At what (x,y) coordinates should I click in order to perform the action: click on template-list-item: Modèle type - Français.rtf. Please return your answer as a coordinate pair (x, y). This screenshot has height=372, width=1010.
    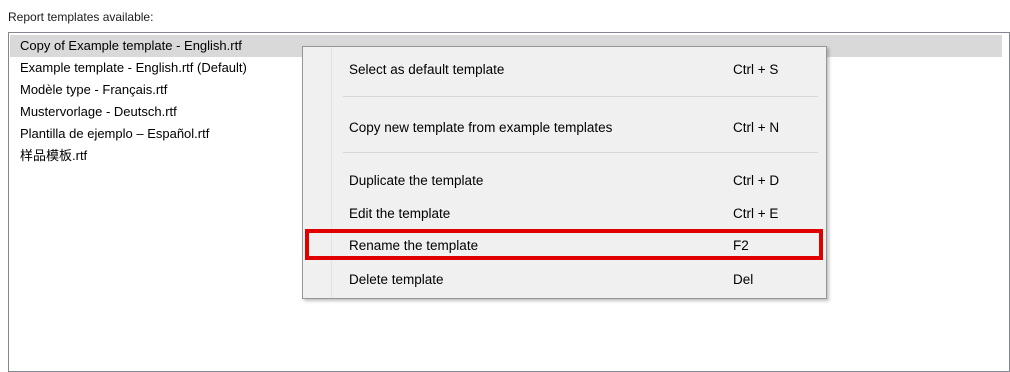
    Looking at the image, I should click on (88, 90).